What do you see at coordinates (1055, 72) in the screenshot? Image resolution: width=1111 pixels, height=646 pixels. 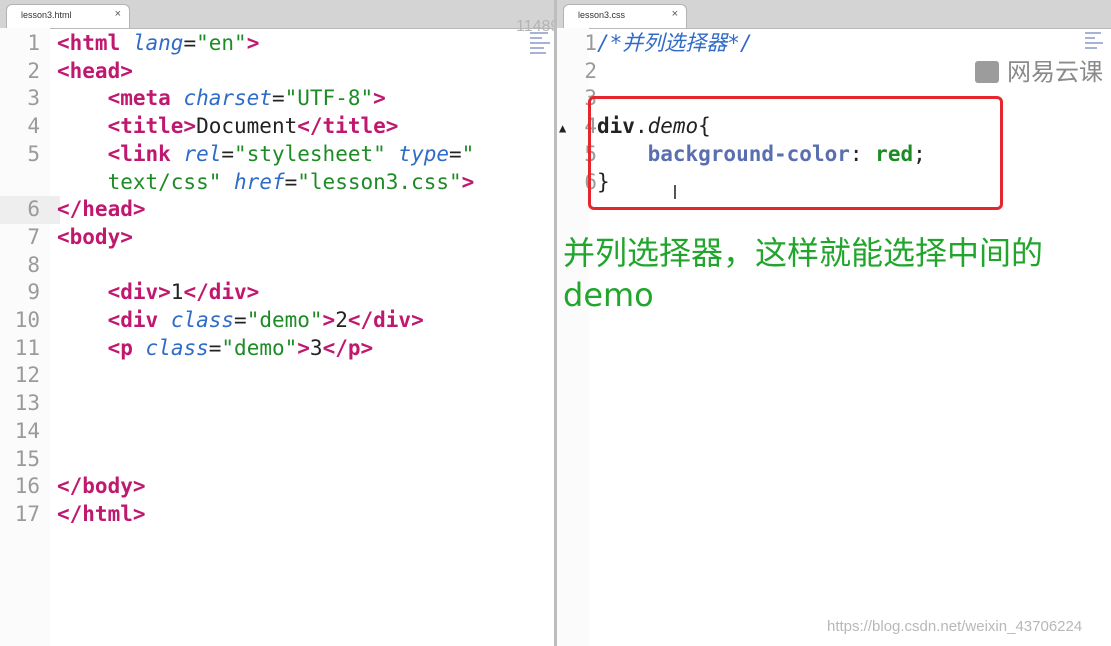 I see `brand-text: 网易云课` at bounding box center [1055, 72].